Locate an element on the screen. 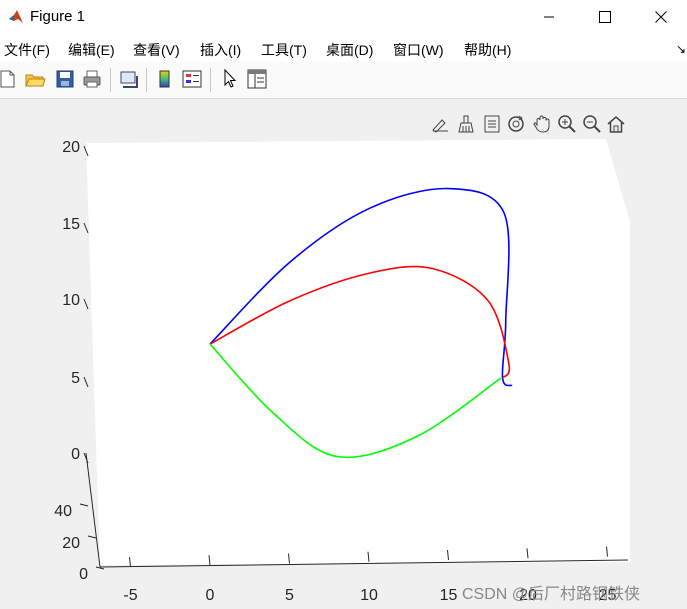 The image size is (687, 609). y-tick-label: 0 is located at coordinates (83, 574).